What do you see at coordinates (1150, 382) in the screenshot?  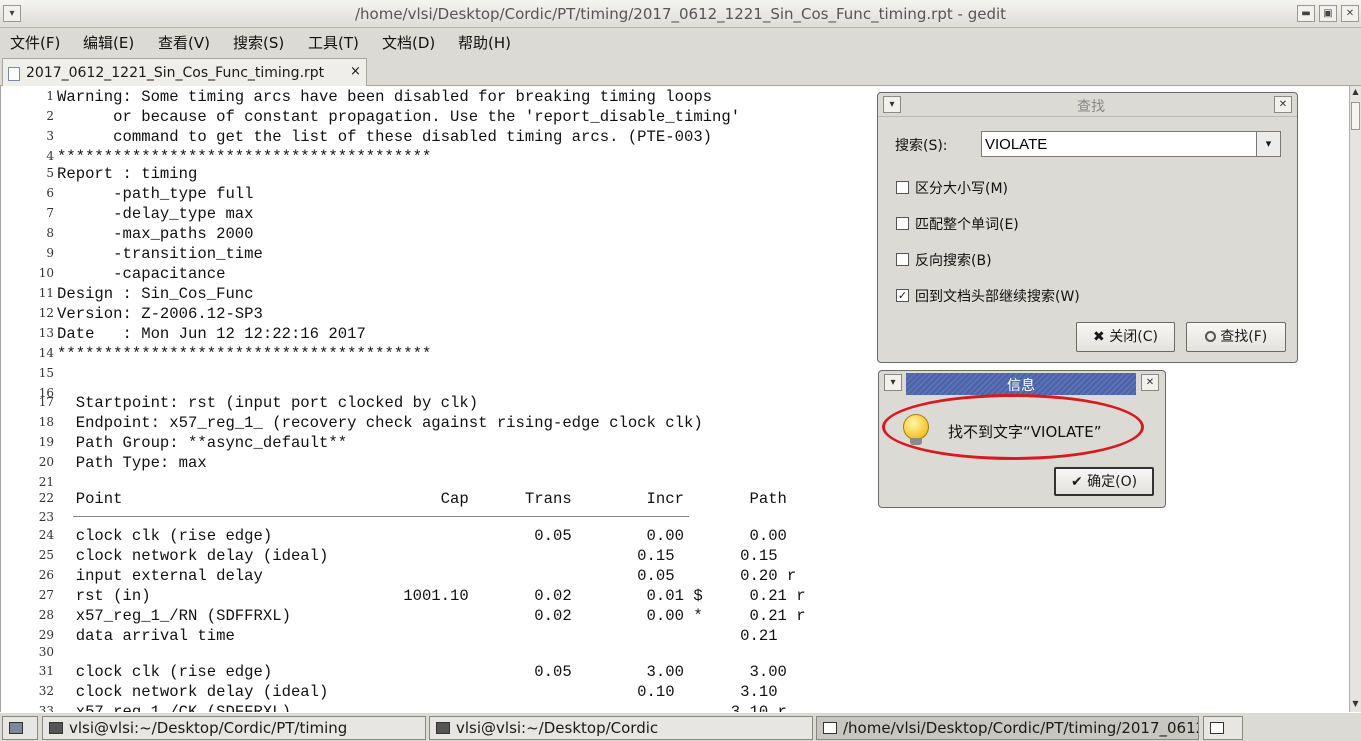 I see `info-dialog-close-icon: ✕` at bounding box center [1150, 382].